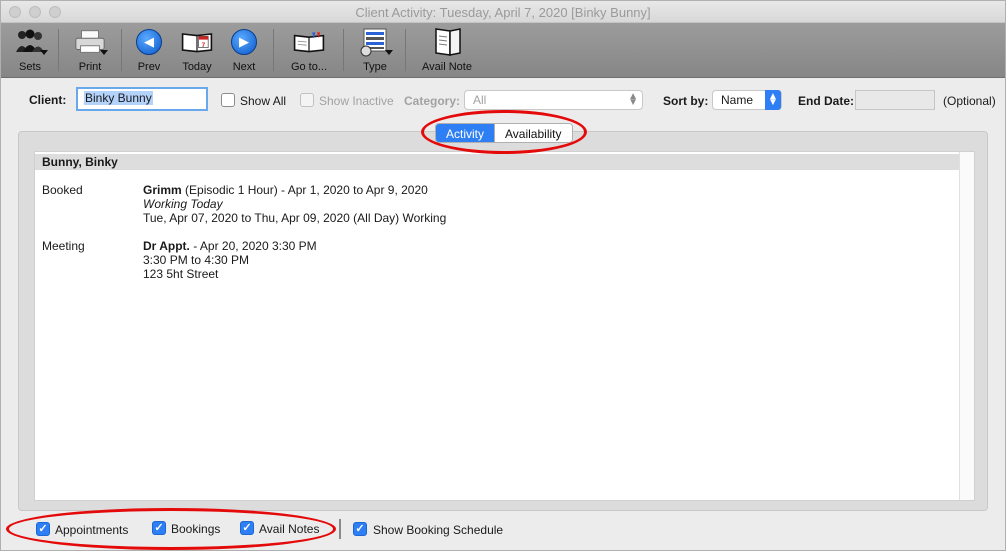 This screenshot has height=551, width=1006. Describe the element at coordinates (533, 133) in the screenshot. I see `tab-availability: Availability` at that location.